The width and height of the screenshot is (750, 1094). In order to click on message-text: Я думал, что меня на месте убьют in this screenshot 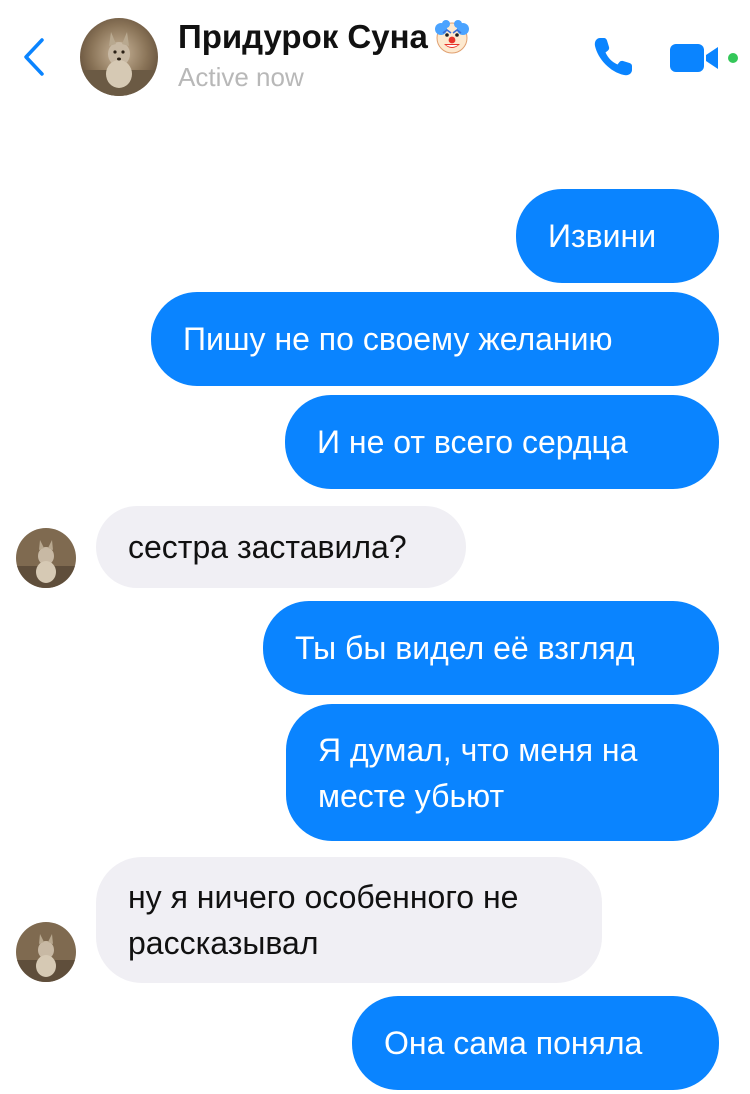, I will do `click(478, 772)`.